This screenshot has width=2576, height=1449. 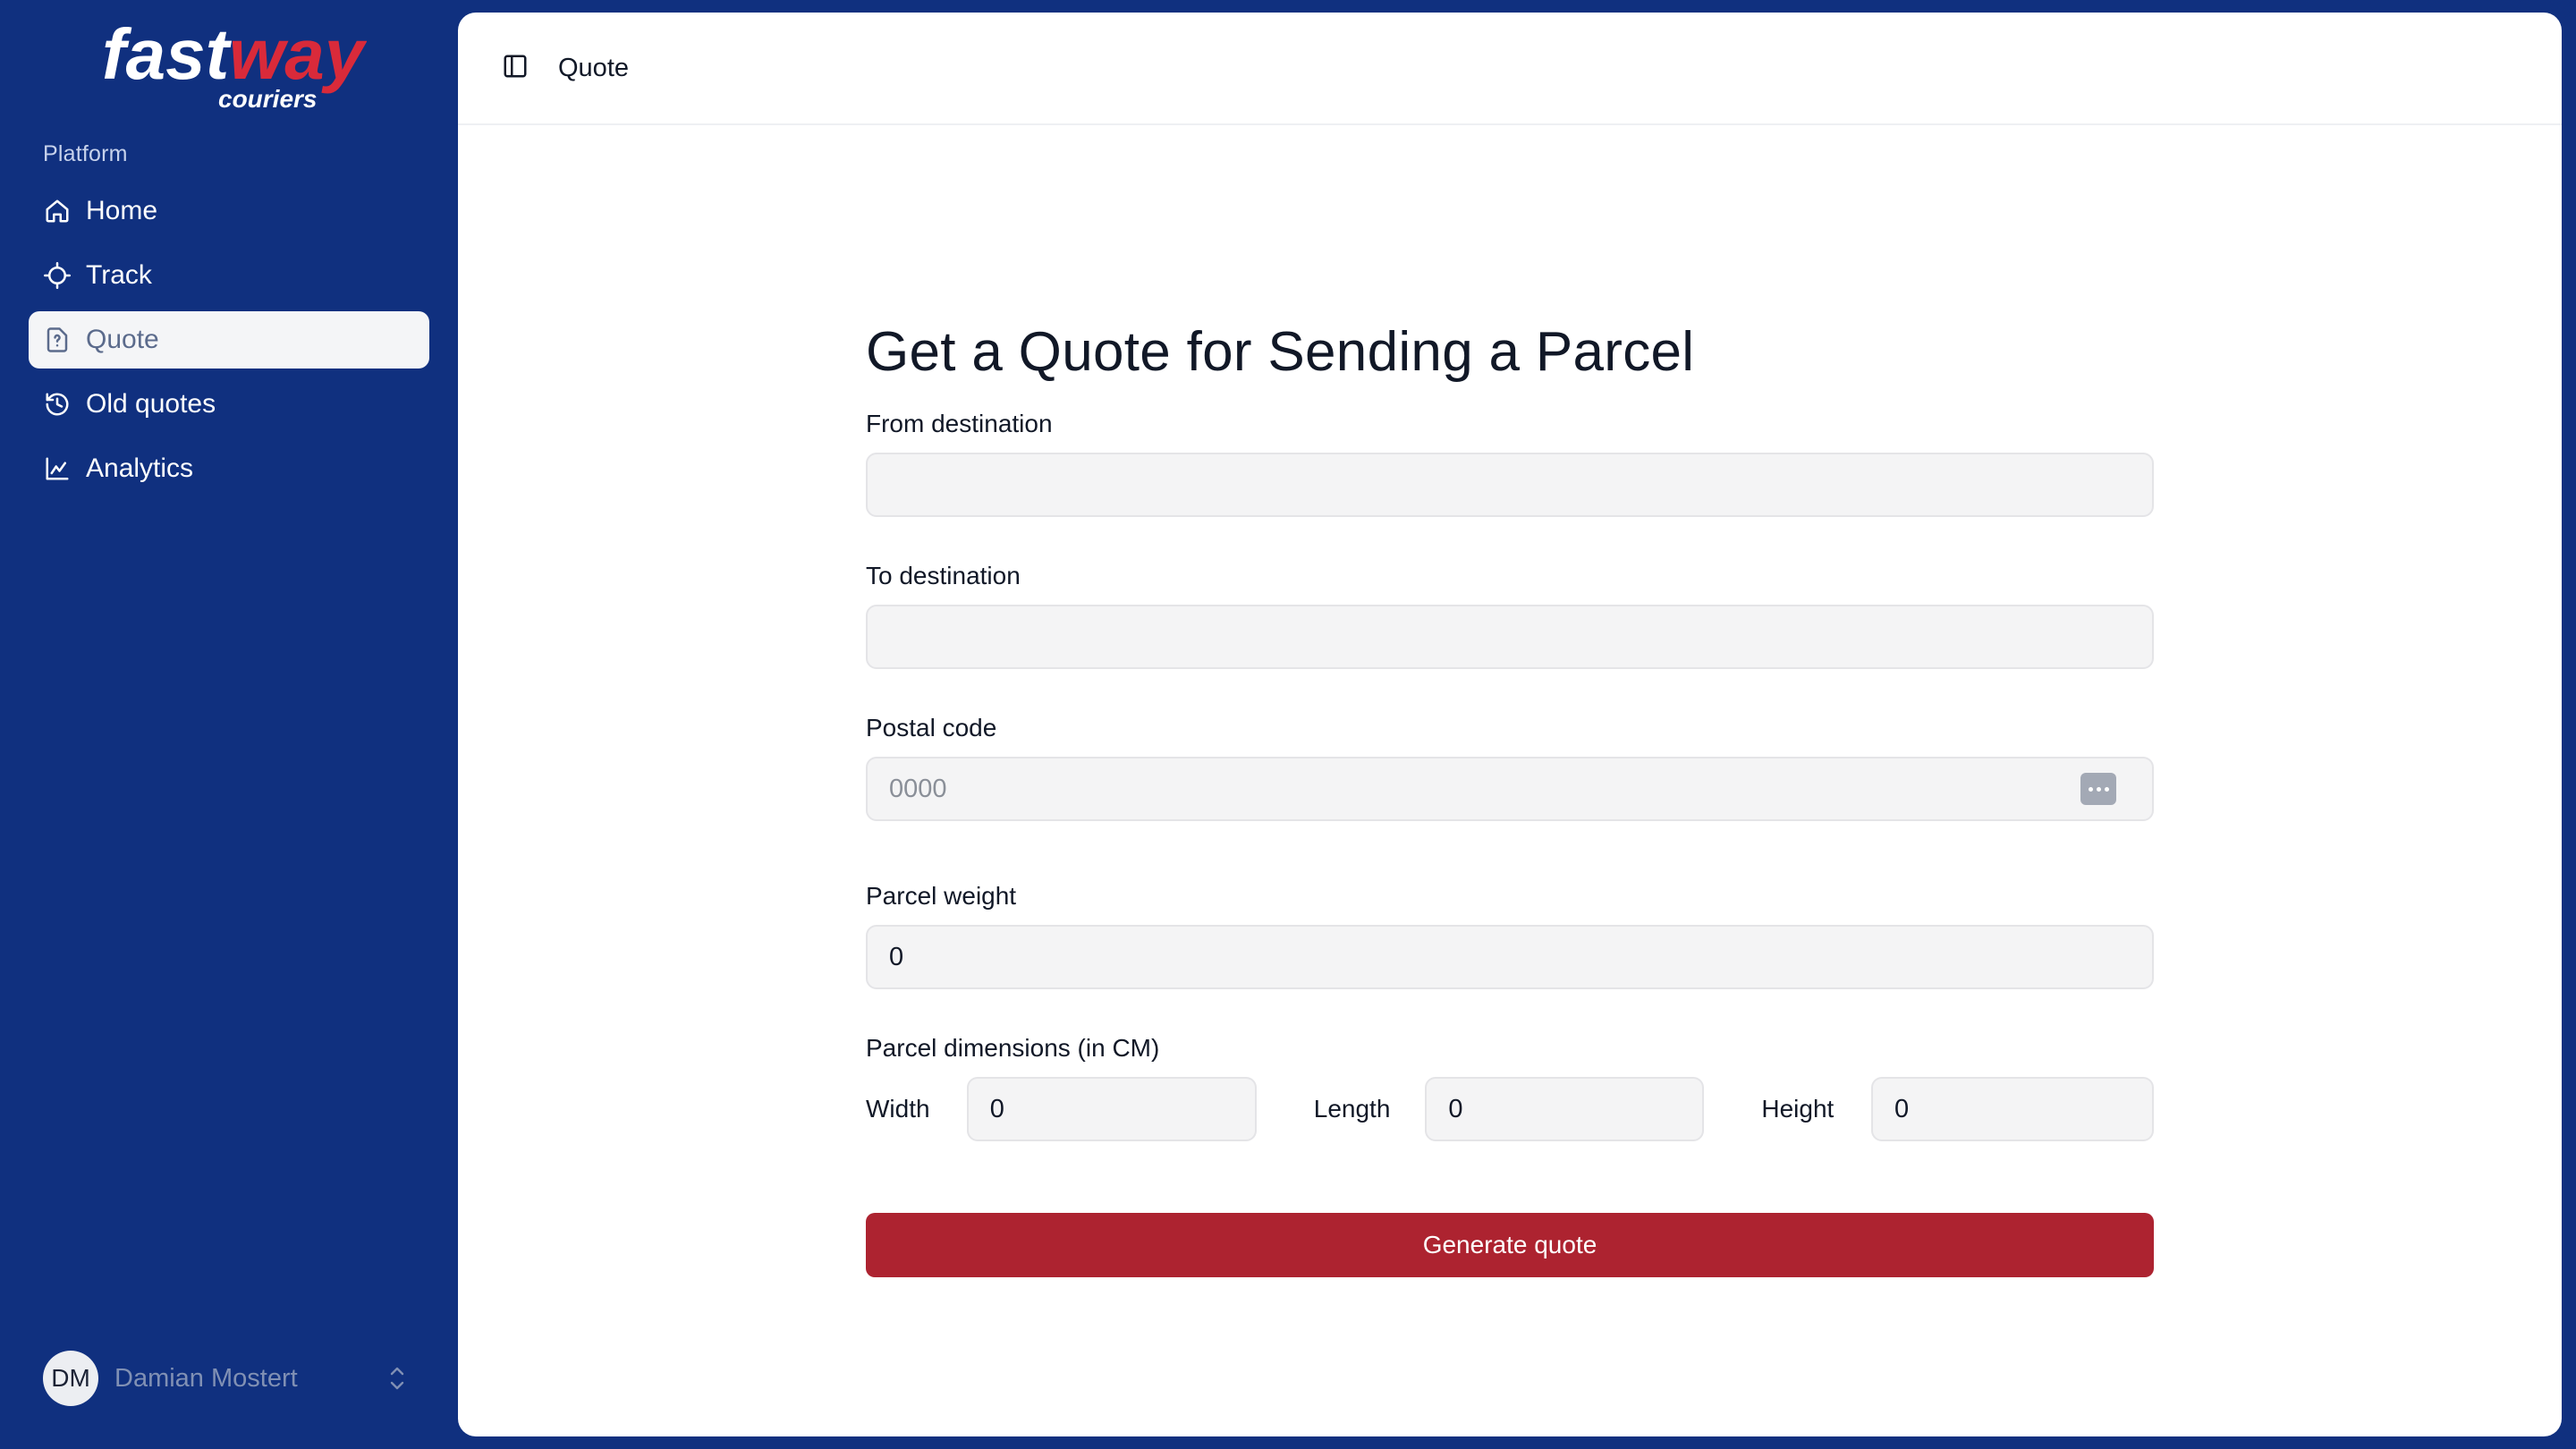 What do you see at coordinates (57, 211) in the screenshot?
I see `home-icon` at bounding box center [57, 211].